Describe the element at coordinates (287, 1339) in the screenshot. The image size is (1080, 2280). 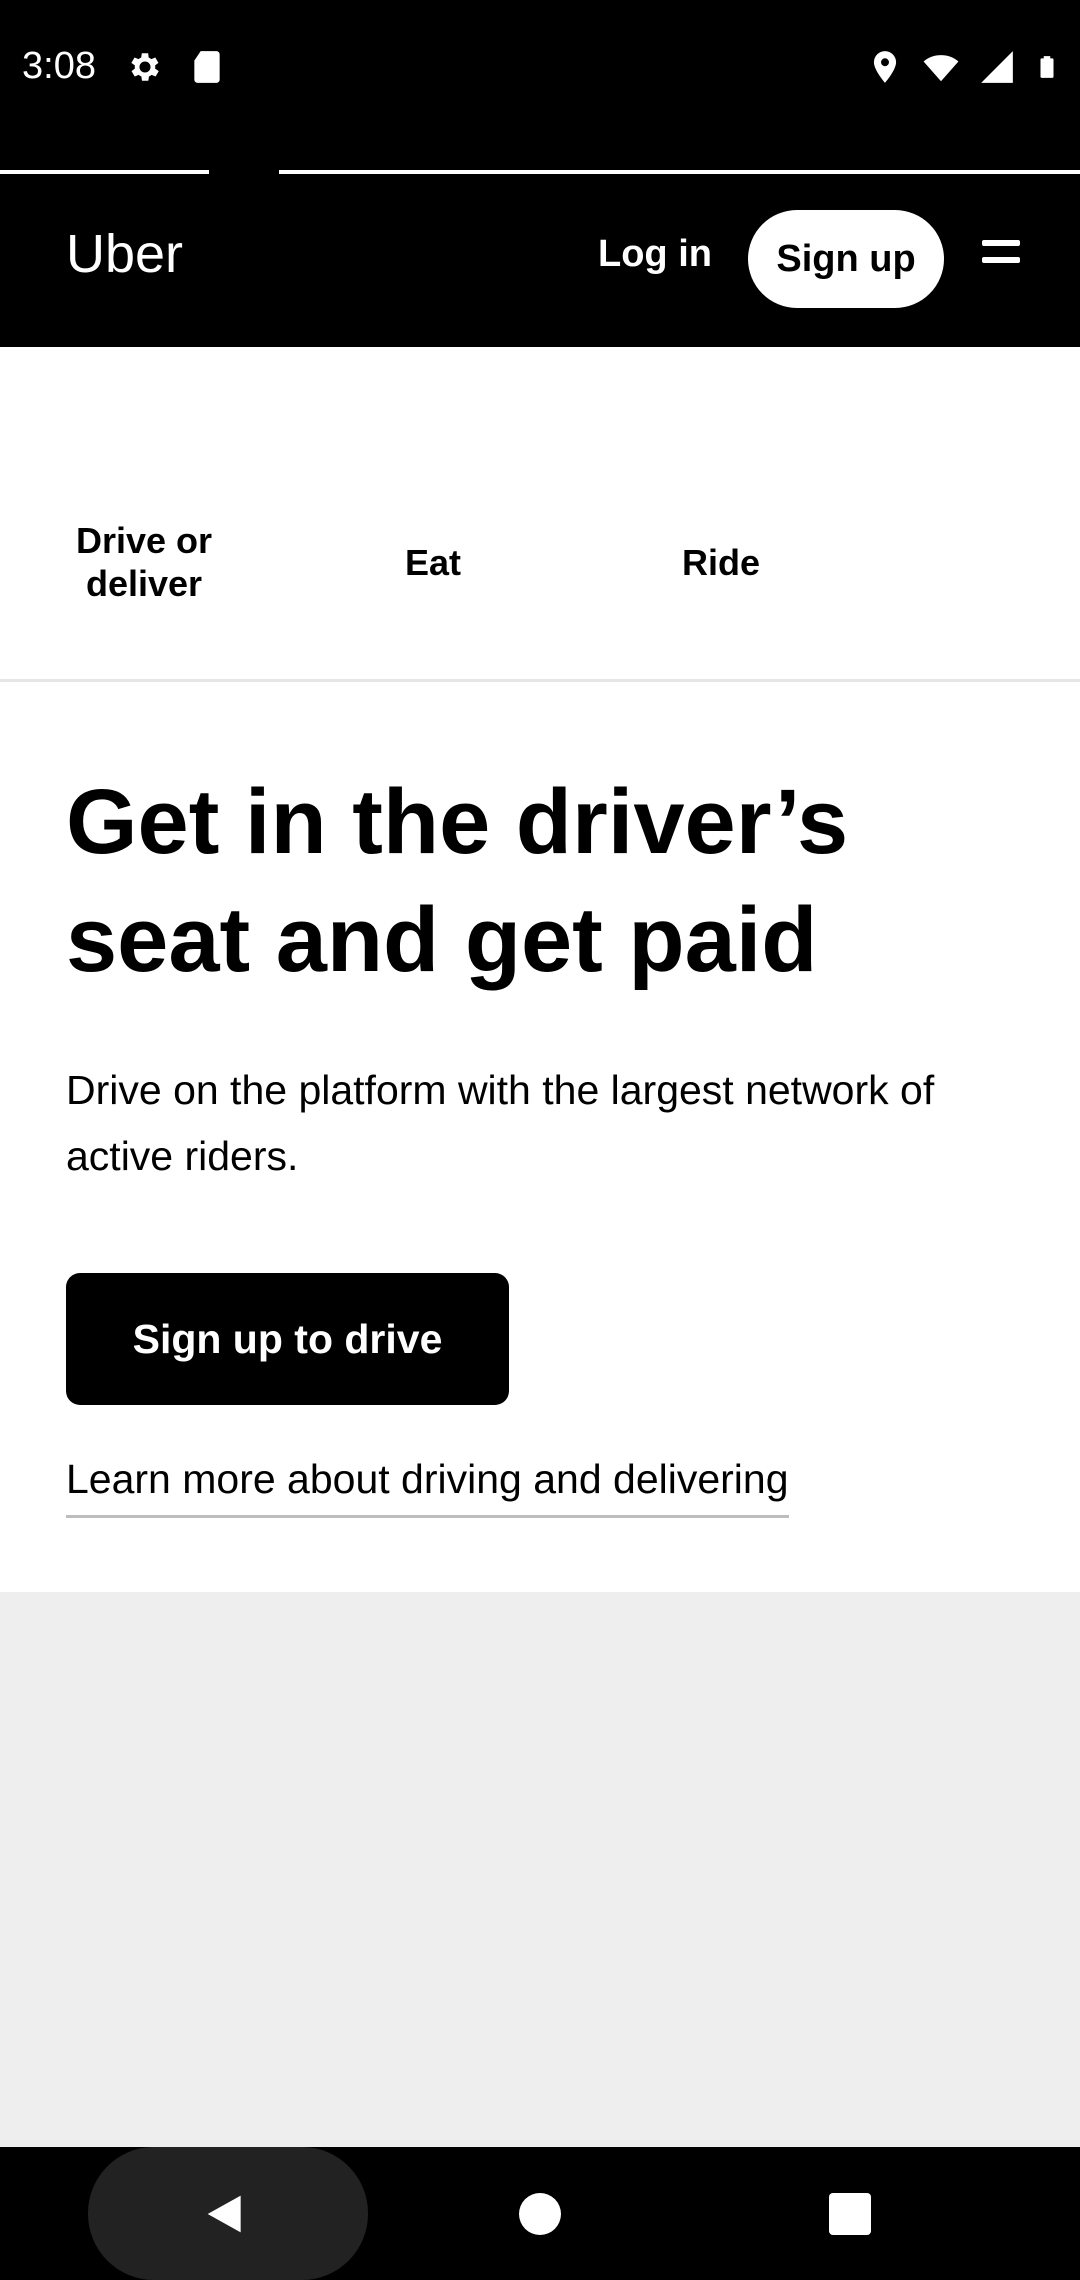
I see `sign-up-to-drive-button: Sign up to drive` at that location.